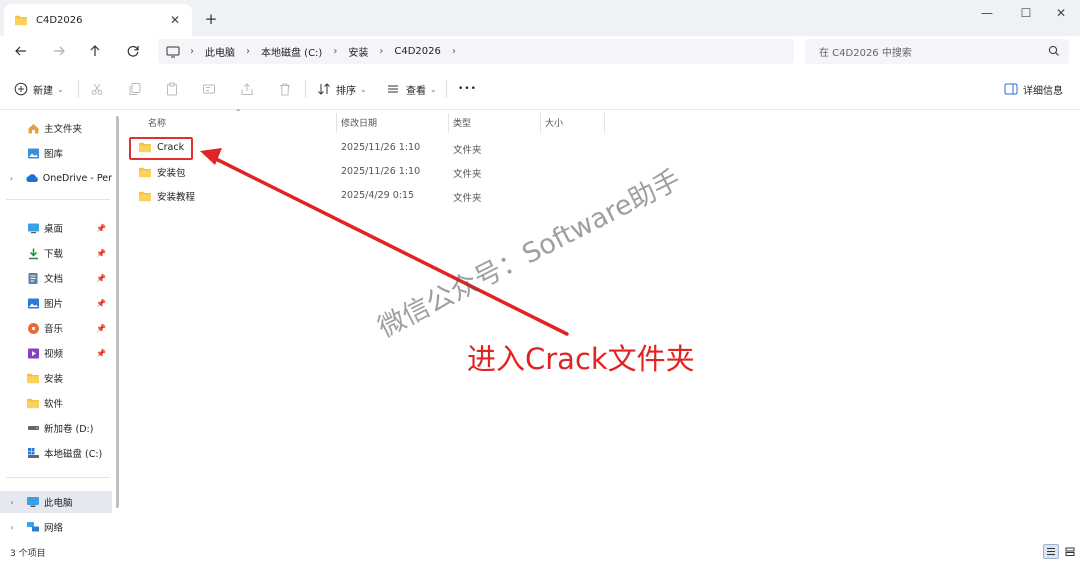  I want to click on video-icon, so click(33, 353).